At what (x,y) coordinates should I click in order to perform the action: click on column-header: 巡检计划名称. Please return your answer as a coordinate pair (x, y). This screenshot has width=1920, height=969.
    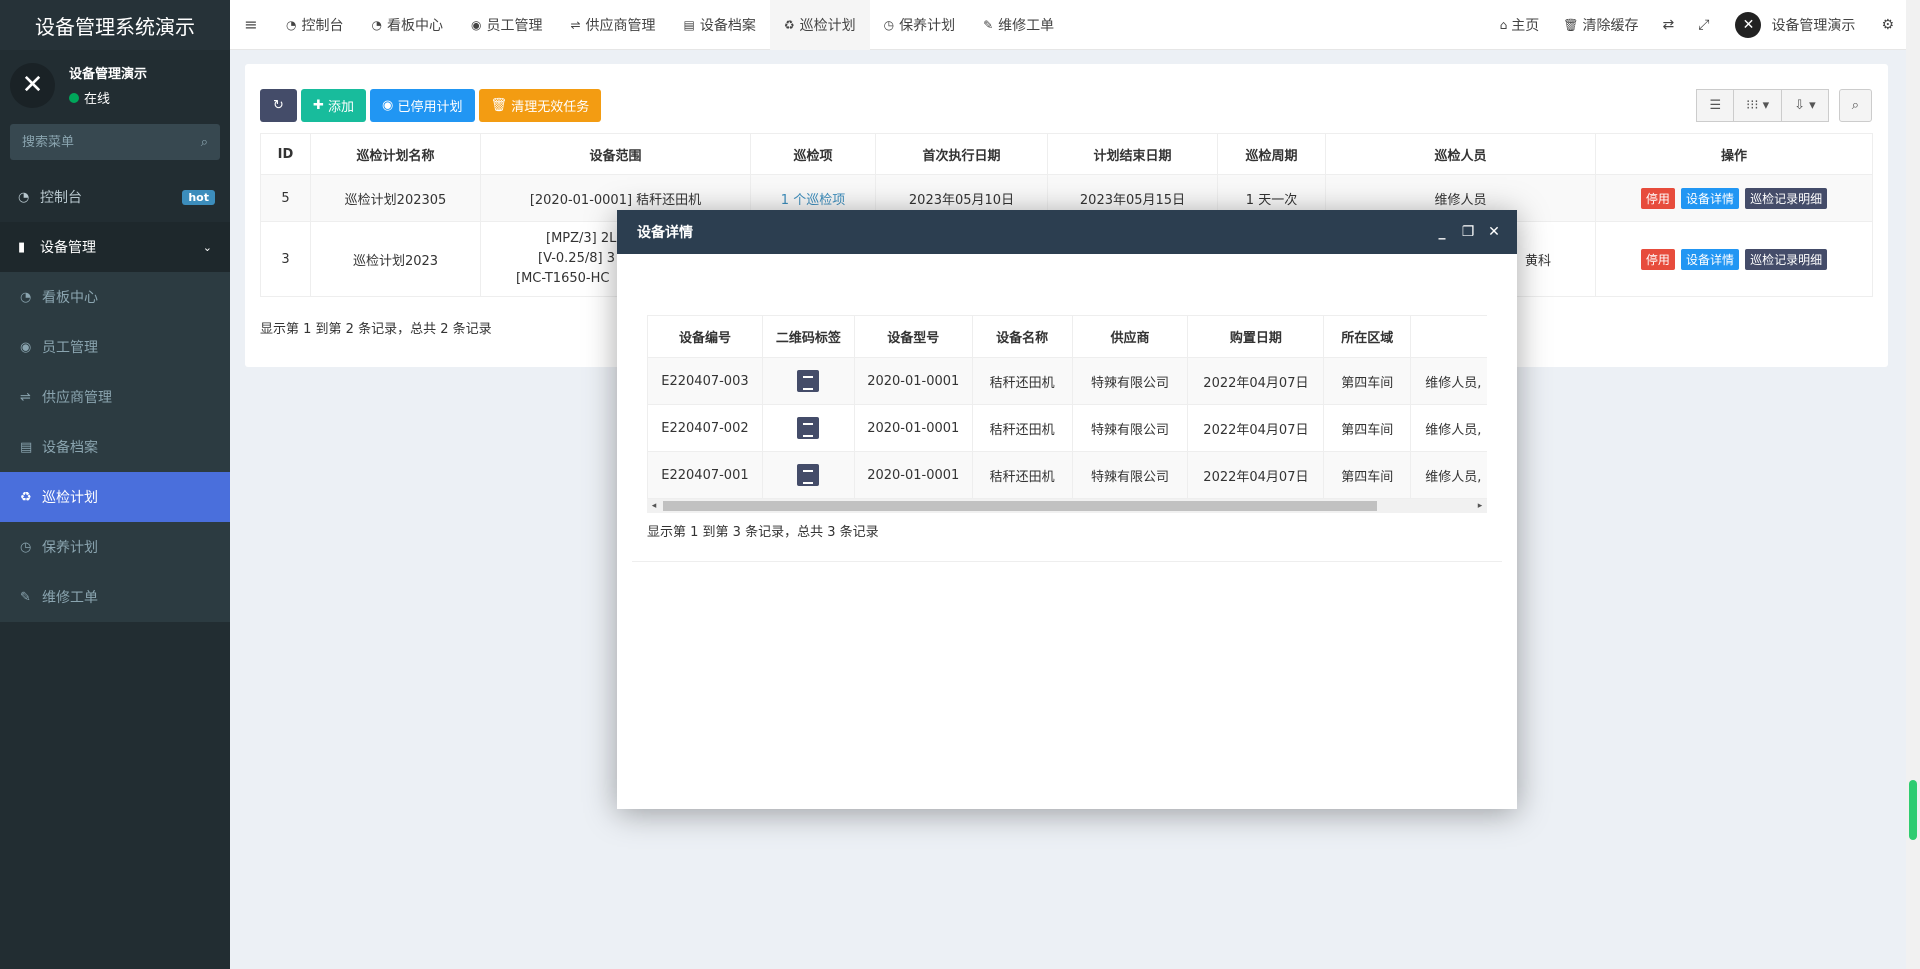
    Looking at the image, I should click on (395, 154).